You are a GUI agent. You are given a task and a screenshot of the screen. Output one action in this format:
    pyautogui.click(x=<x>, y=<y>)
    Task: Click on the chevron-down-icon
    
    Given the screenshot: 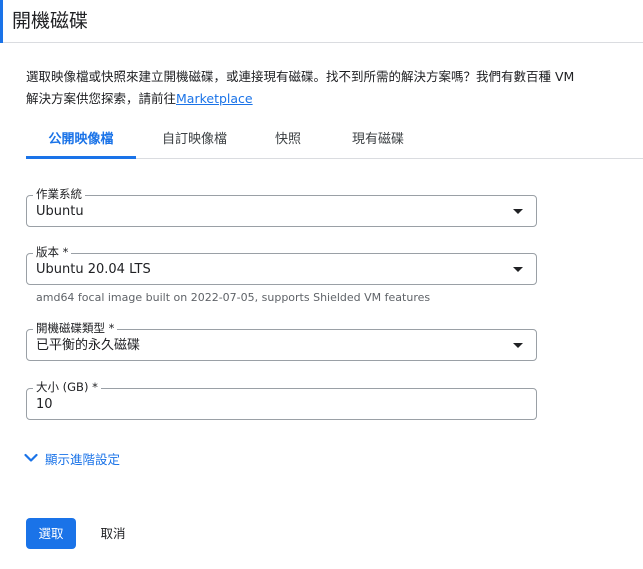 What is the action you would take?
    pyautogui.click(x=31, y=457)
    